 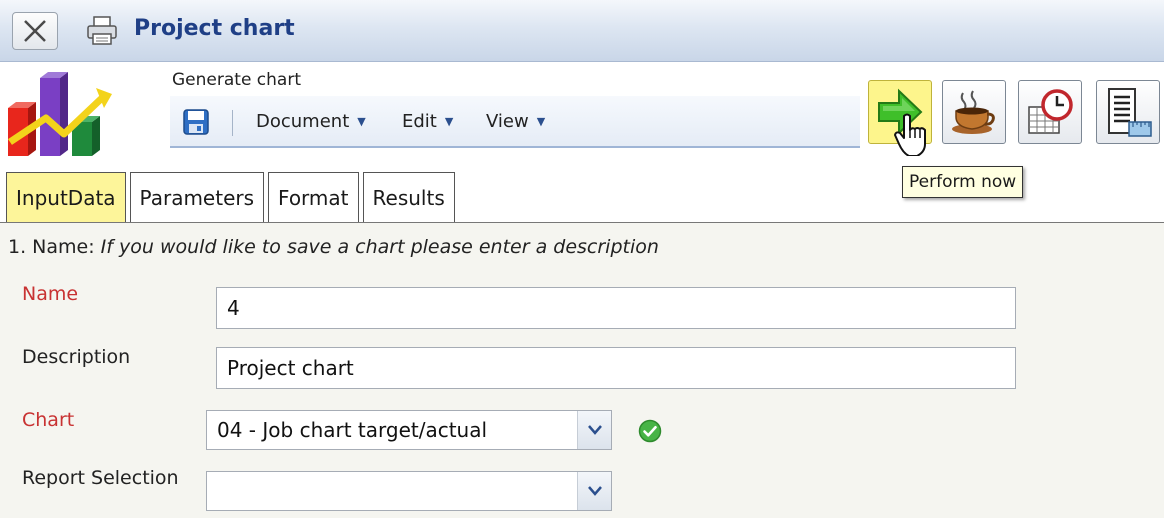 What do you see at coordinates (66, 197) in the screenshot?
I see `tab-inputdata: InputData` at bounding box center [66, 197].